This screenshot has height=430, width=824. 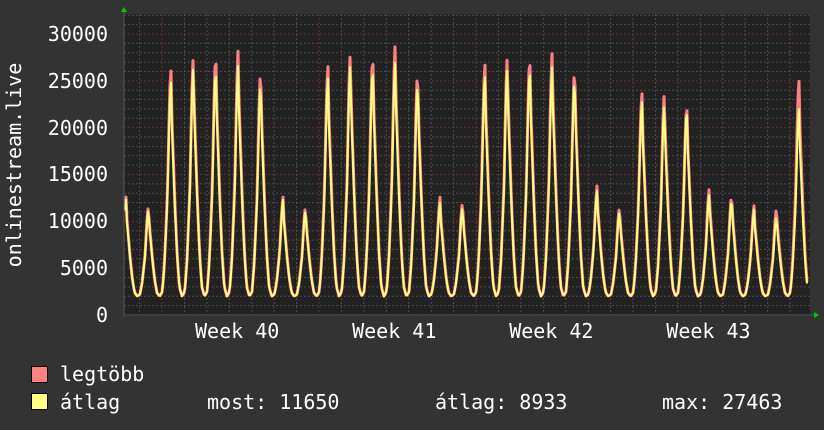 I want to click on y-tick-label: 10000, so click(x=77, y=221).